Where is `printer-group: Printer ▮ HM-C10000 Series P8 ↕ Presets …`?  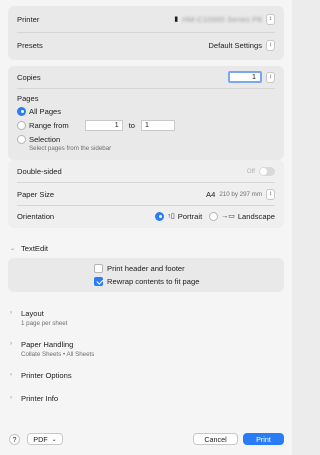 printer-group: Printer ▮ HM-C10000 Series P8 ↕ Presets … is located at coordinates (146, 33).